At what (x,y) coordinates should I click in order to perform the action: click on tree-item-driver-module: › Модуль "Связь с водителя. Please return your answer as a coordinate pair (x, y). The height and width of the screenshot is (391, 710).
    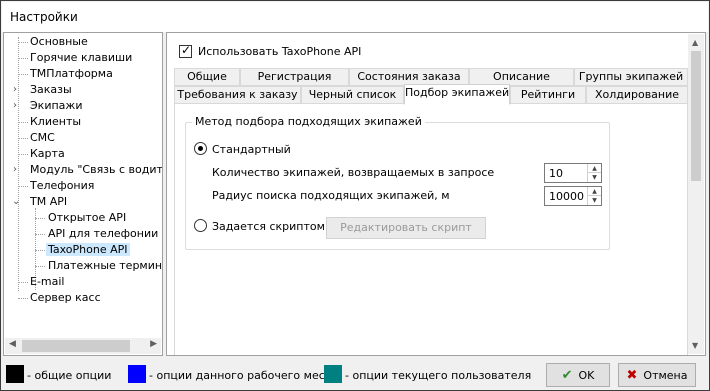
    Looking at the image, I should click on (85, 170).